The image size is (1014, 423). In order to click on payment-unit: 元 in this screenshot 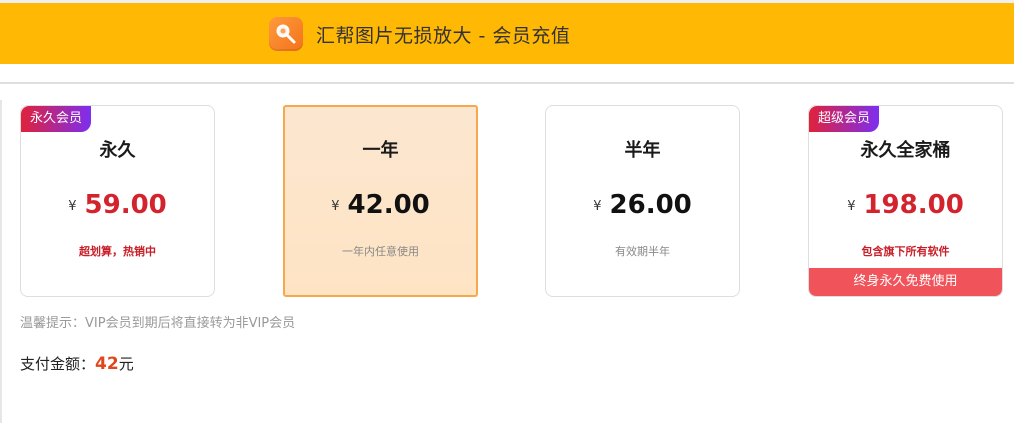, I will do `click(126, 364)`.